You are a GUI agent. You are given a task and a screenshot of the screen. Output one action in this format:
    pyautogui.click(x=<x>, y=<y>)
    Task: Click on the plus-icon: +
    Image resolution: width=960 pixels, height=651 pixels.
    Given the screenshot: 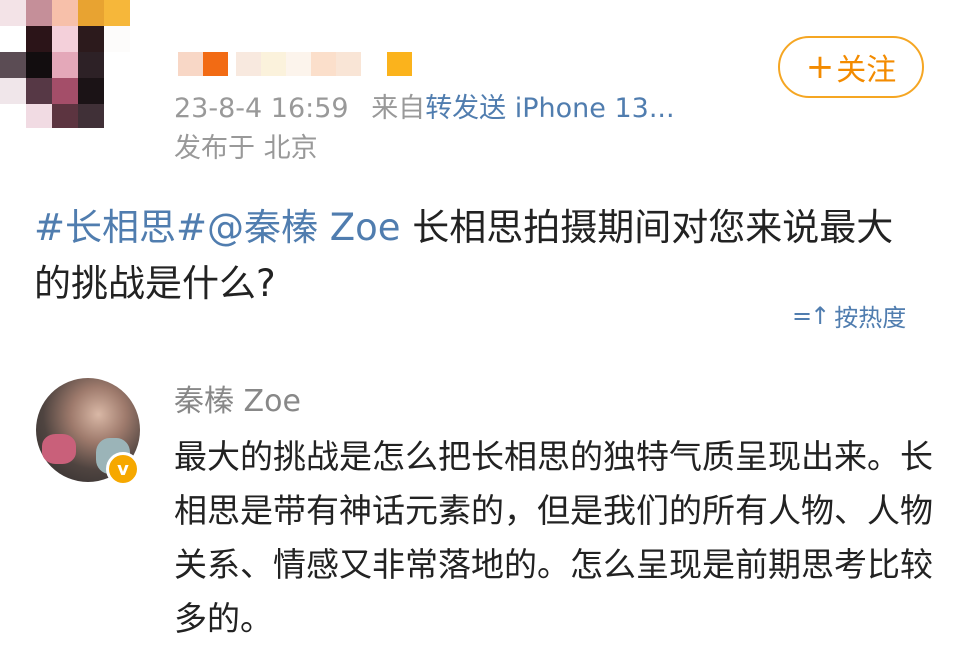 What is the action you would take?
    pyautogui.click(x=820, y=67)
    